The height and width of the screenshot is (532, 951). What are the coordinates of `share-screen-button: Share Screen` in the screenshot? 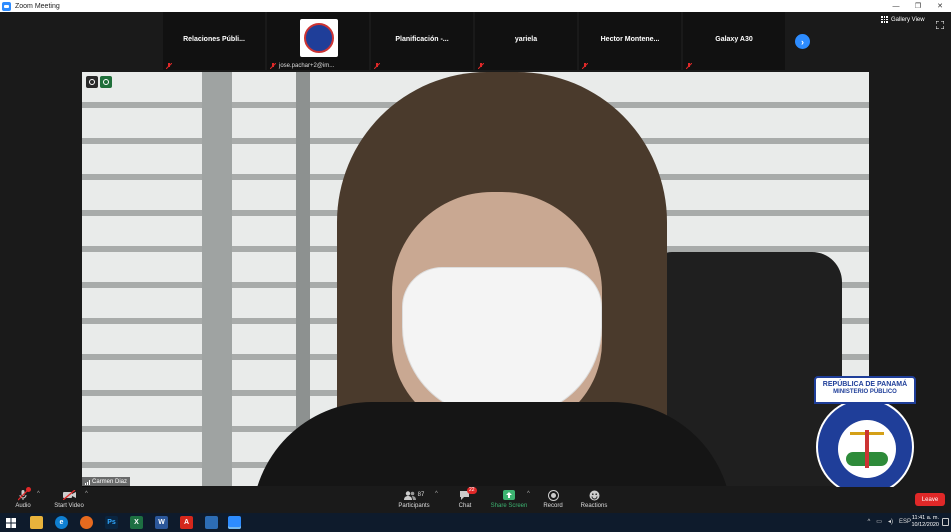 It's located at (509, 499).